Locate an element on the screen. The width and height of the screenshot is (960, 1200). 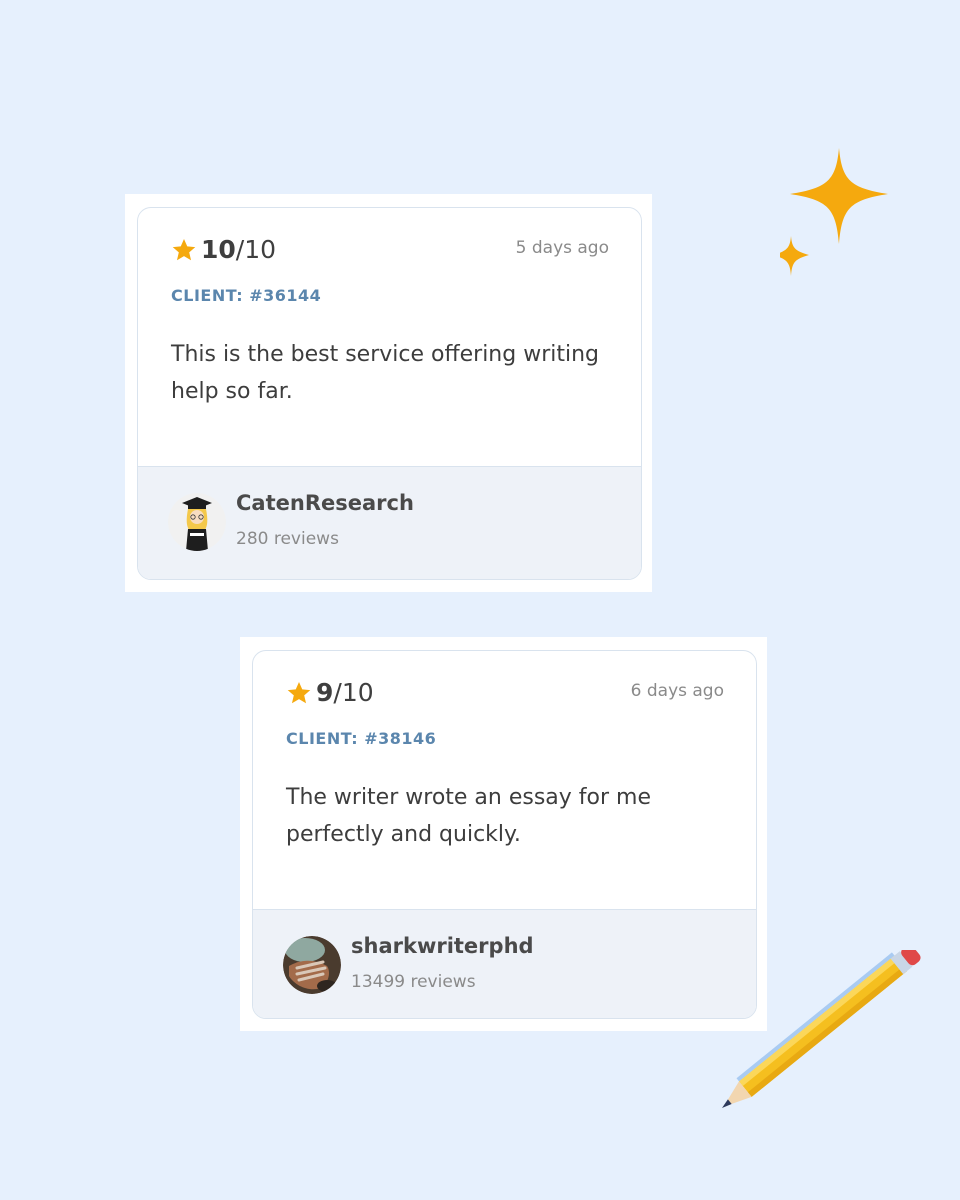
rating-score: 9 is located at coordinates (325, 692).